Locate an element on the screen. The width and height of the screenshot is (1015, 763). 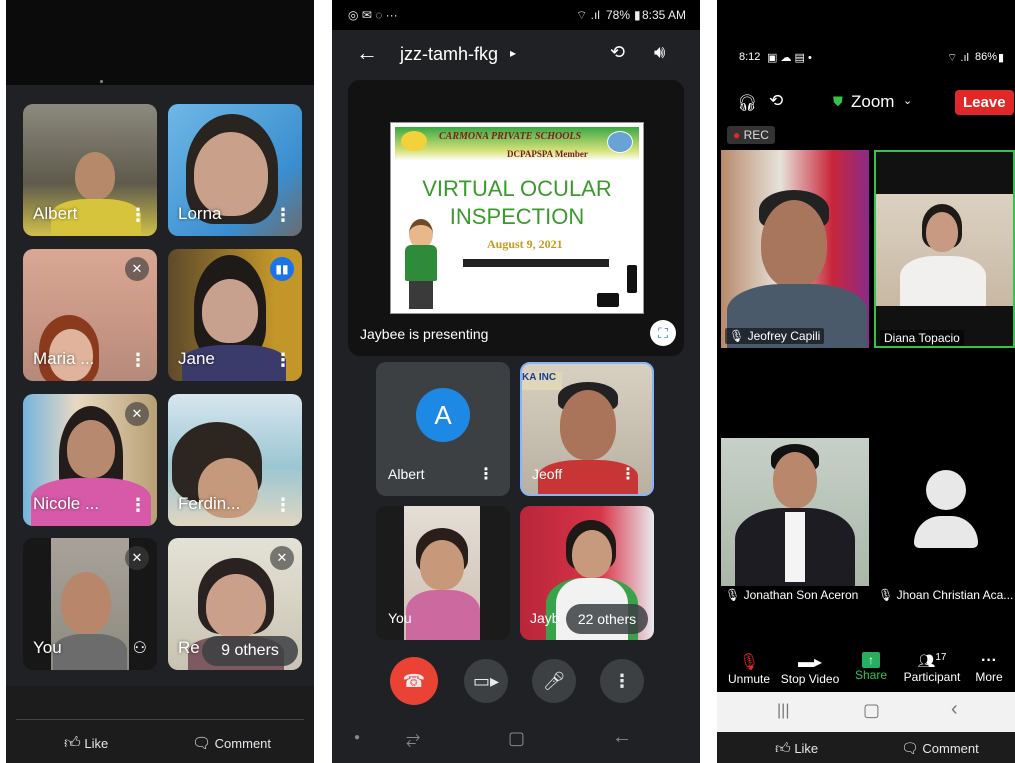
others-count-chip: 22 others is located at coordinates (607, 619).